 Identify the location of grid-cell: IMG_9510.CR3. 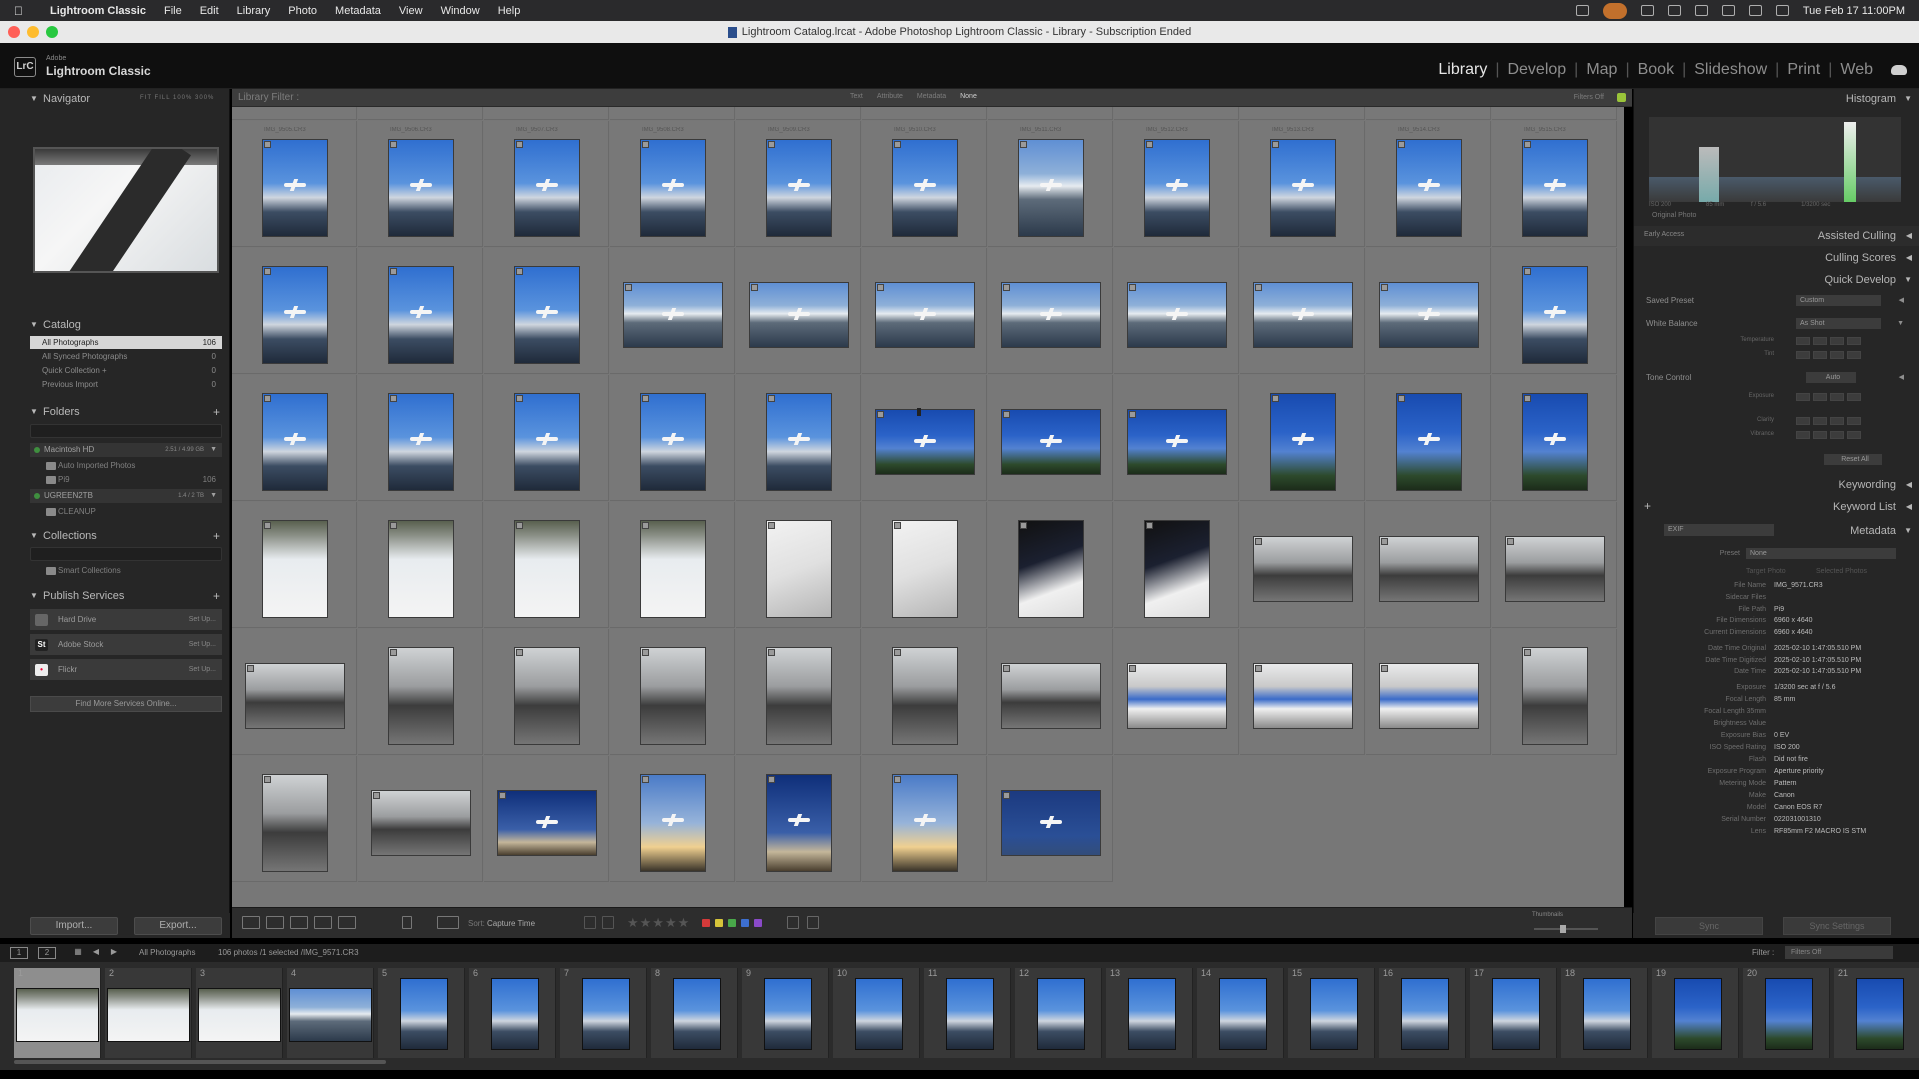
(924, 184).